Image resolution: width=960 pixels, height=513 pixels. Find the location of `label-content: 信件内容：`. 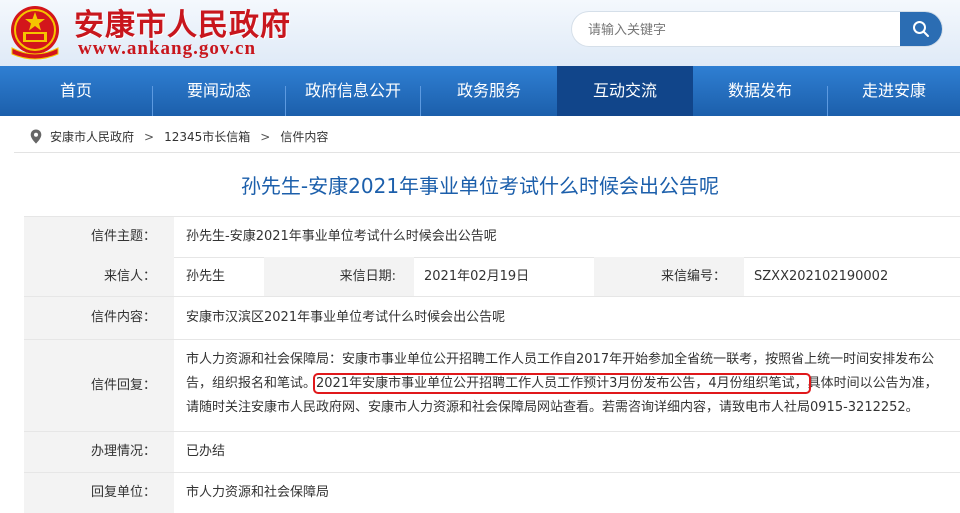

label-content: 信件内容： is located at coordinates (99, 318).